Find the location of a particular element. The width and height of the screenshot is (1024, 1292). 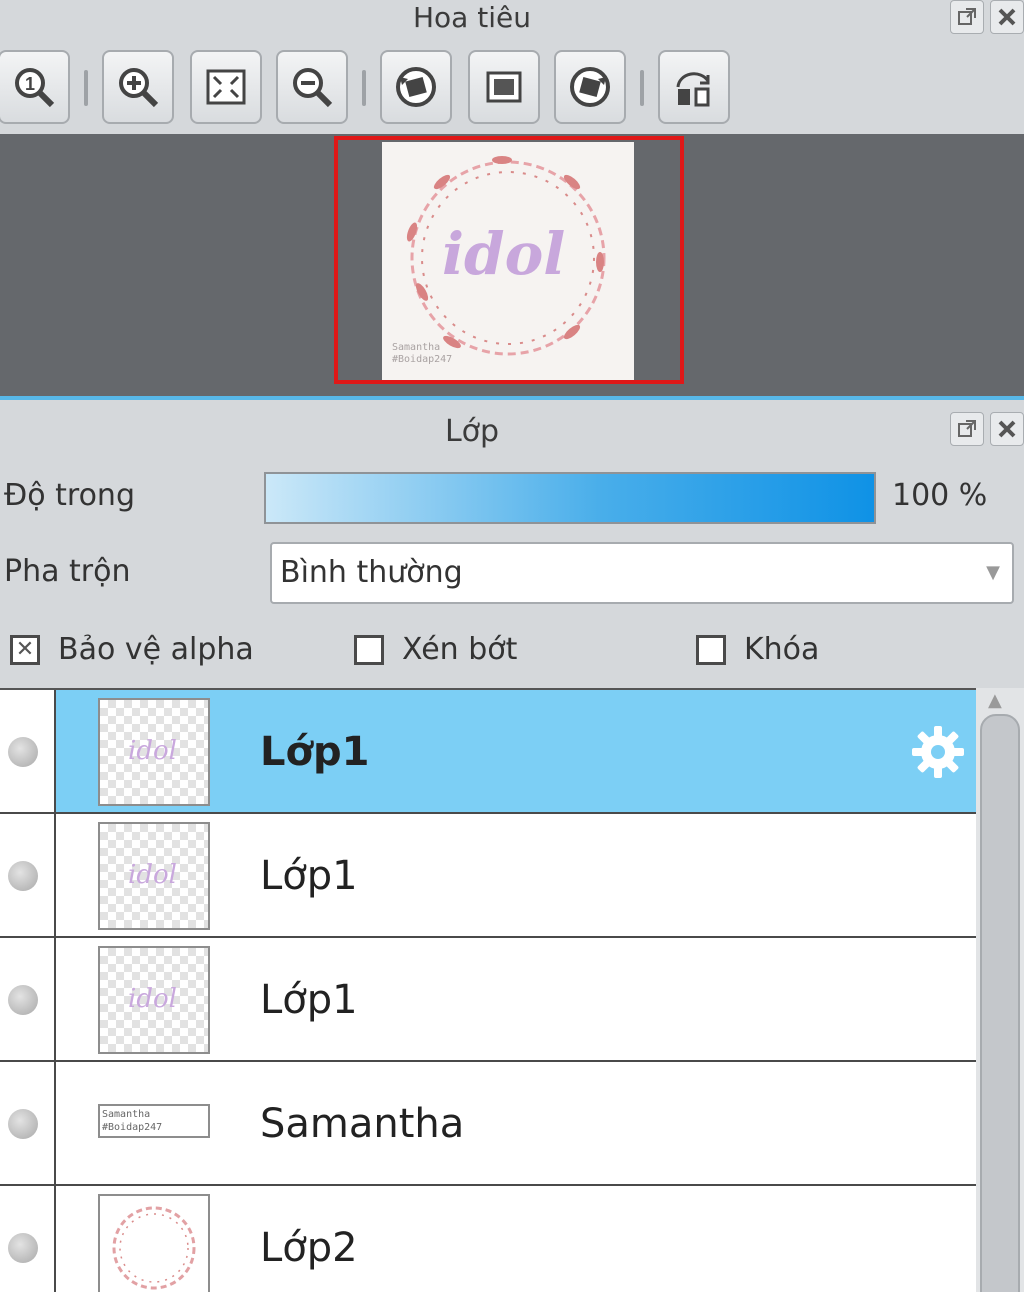

fit-to-window-button is located at coordinates (226, 87).